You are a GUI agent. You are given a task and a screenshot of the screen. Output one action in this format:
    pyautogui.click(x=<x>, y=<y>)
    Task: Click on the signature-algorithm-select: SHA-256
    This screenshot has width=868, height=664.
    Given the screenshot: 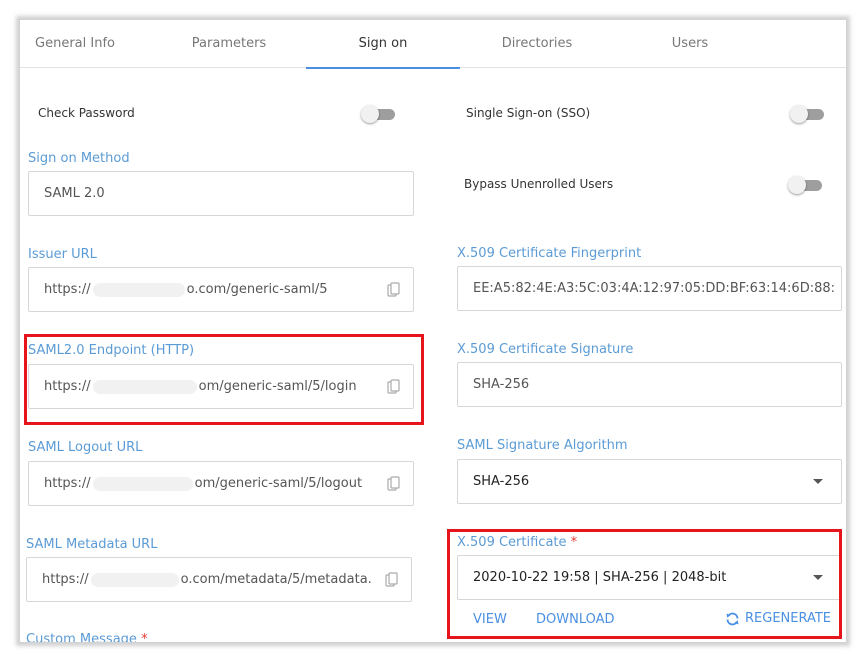 What is the action you would take?
    pyautogui.click(x=649, y=481)
    